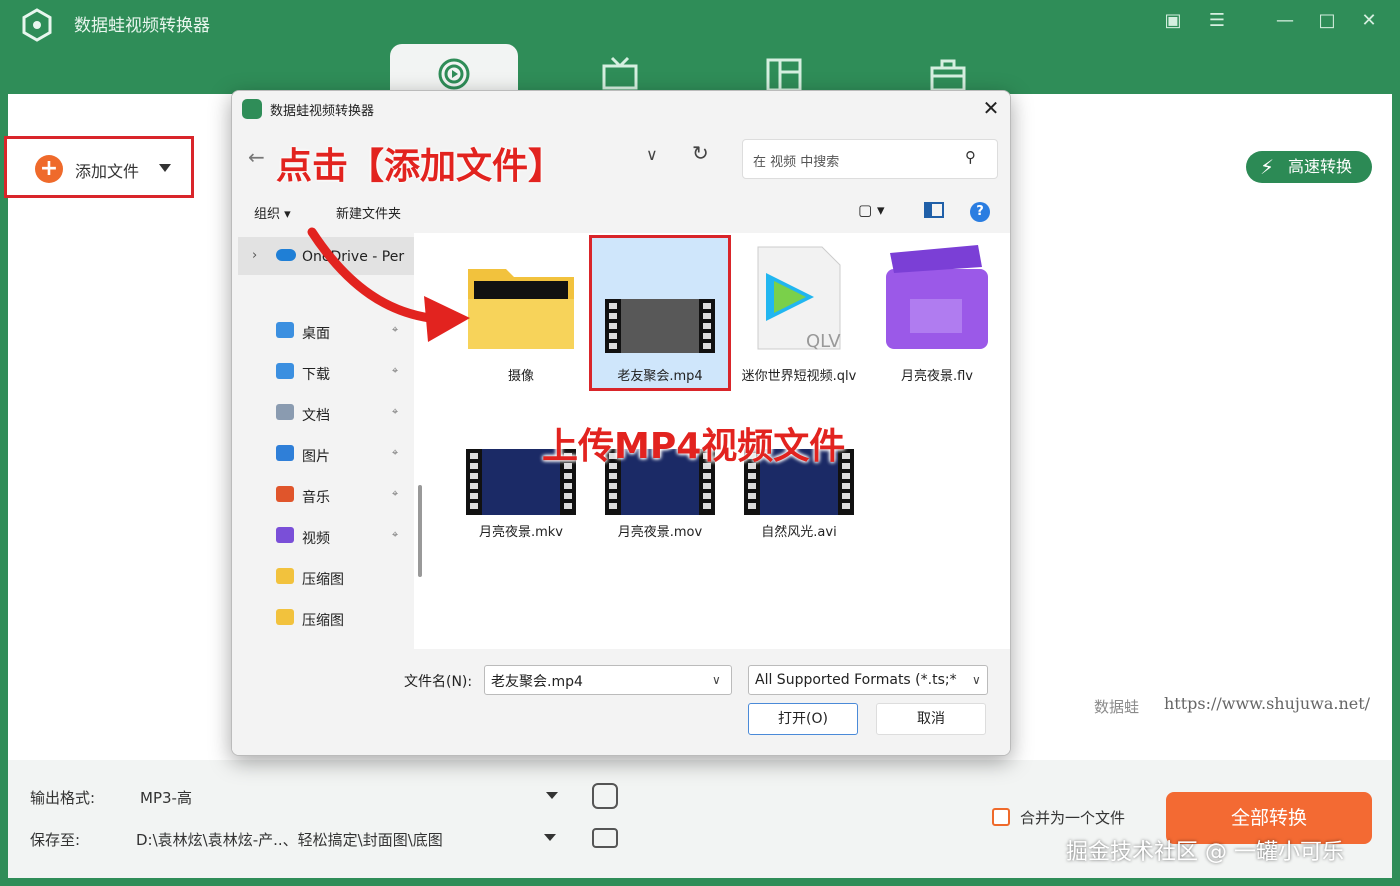 This screenshot has width=1400, height=886. I want to click on nav-item-label: 视频, so click(316, 539).